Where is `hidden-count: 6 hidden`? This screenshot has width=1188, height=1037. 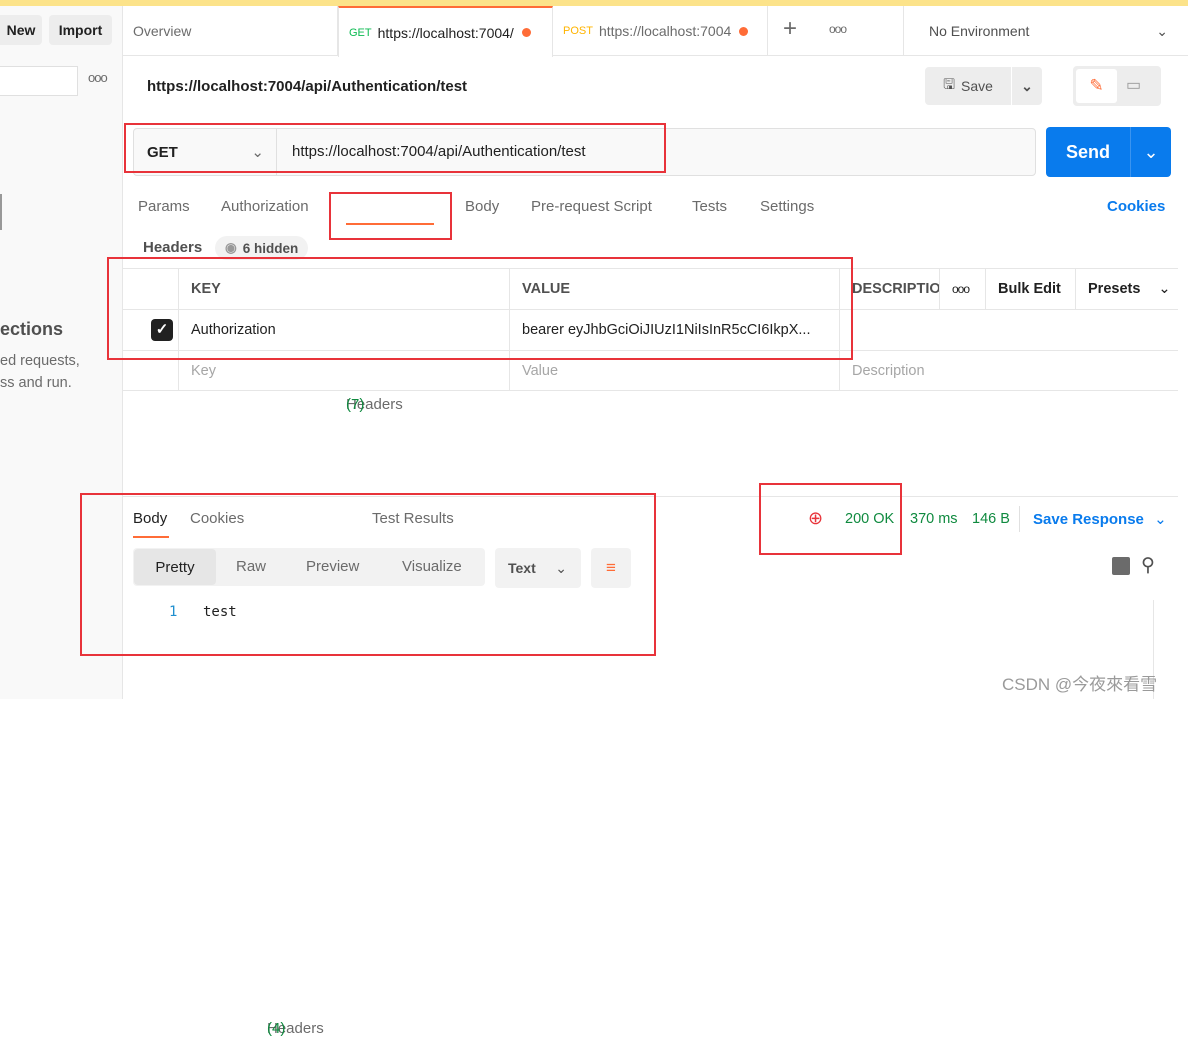 hidden-count: 6 hidden is located at coordinates (270, 248).